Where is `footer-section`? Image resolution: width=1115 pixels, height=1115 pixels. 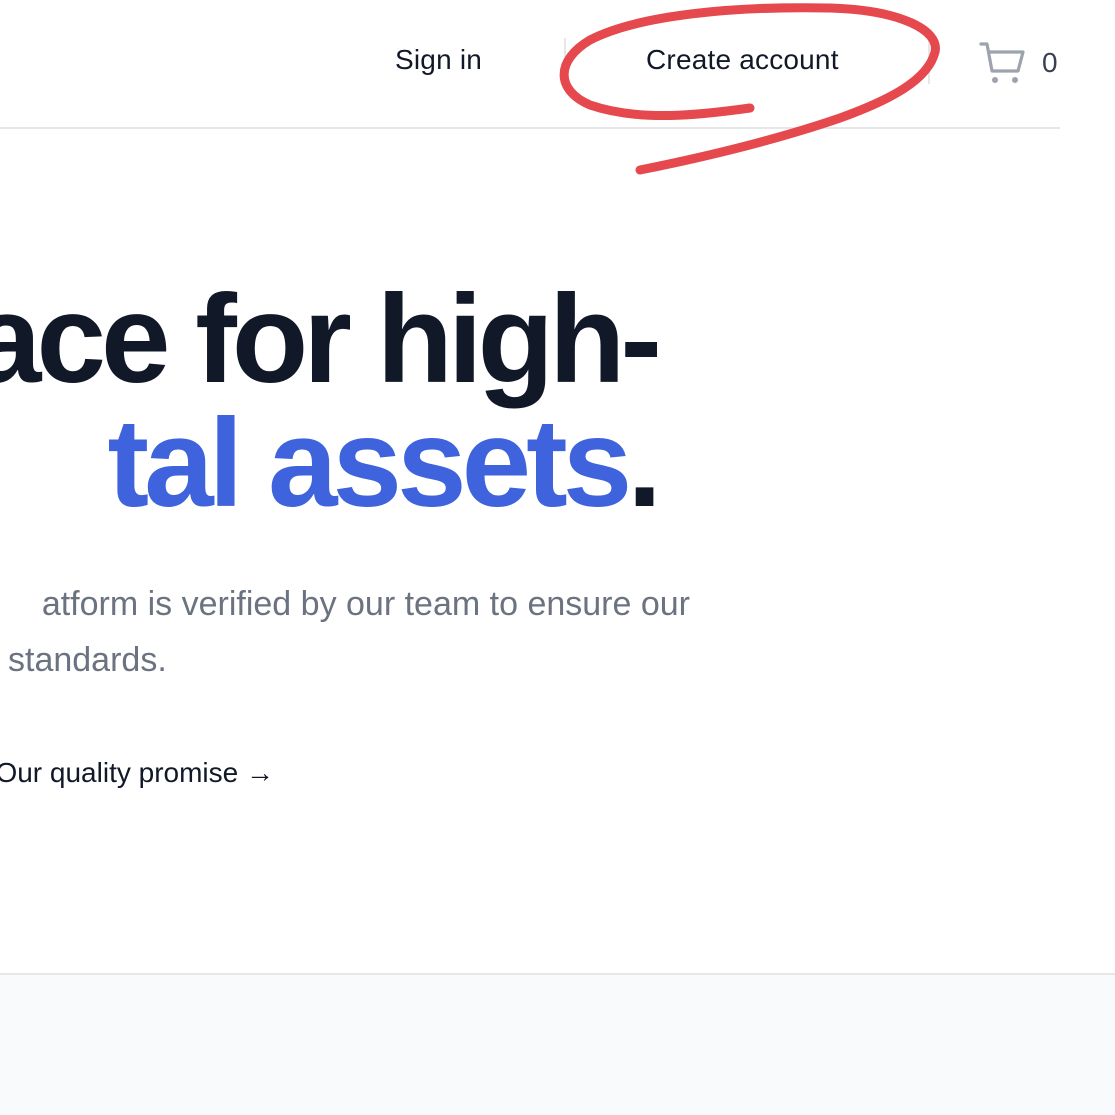 footer-section is located at coordinates (557, 1044).